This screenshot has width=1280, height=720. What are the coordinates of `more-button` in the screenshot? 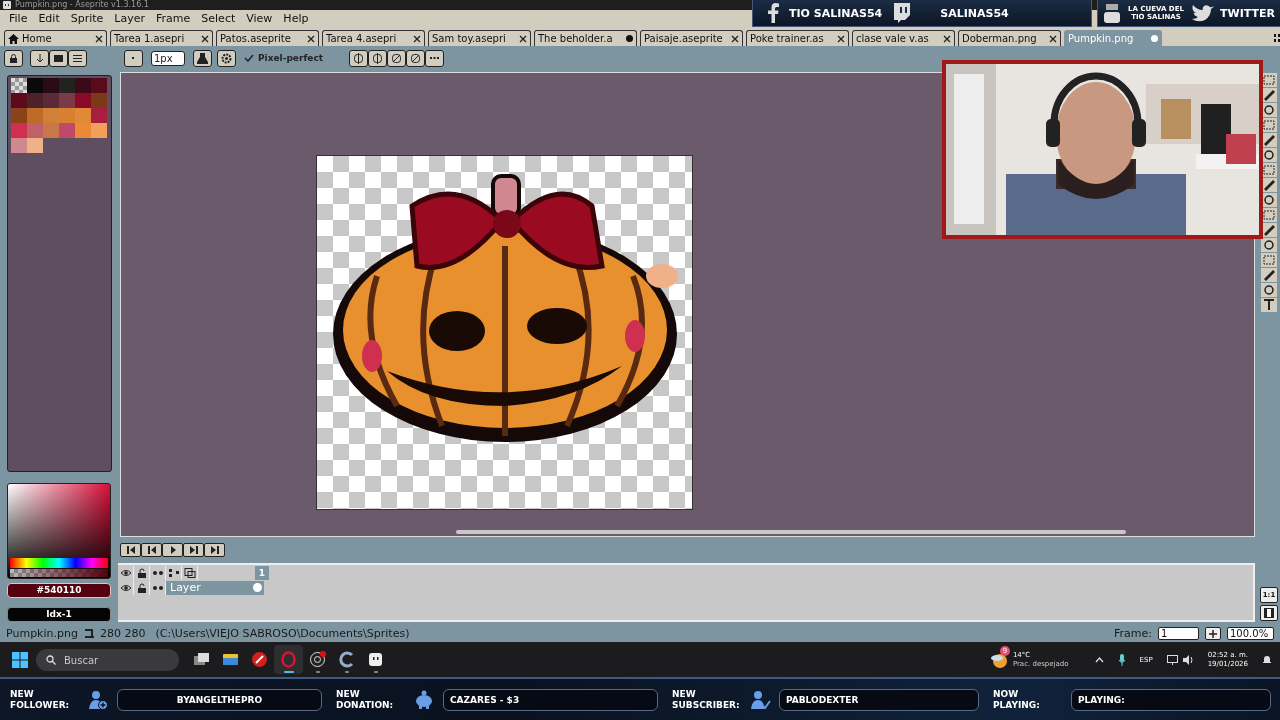 It's located at (435, 58).